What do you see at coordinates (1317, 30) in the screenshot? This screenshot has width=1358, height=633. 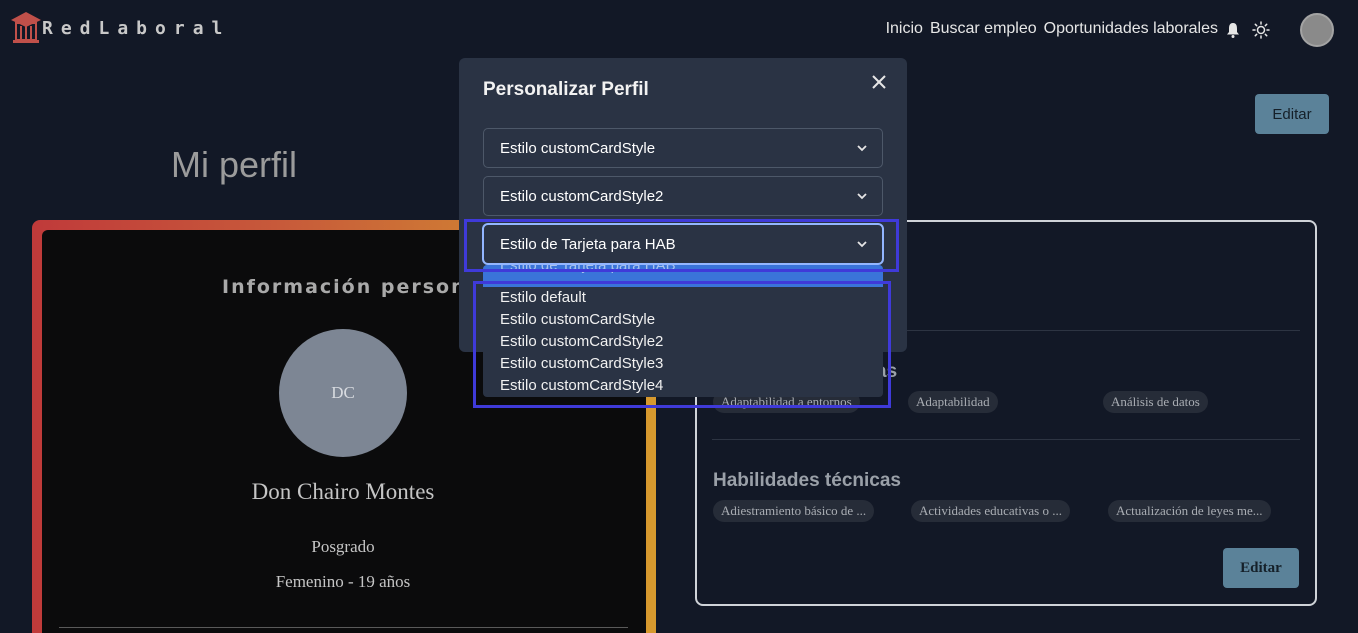 I see `user-avatar` at bounding box center [1317, 30].